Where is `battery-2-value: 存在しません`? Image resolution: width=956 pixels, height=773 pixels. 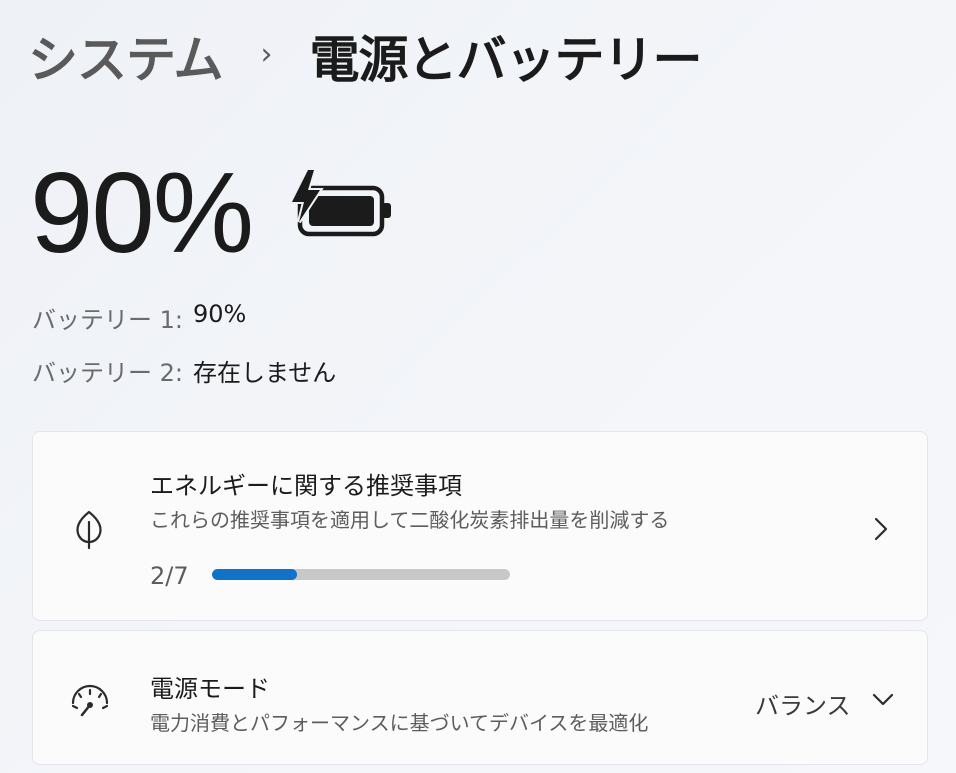 battery-2-value: 存在しません is located at coordinates (264, 373).